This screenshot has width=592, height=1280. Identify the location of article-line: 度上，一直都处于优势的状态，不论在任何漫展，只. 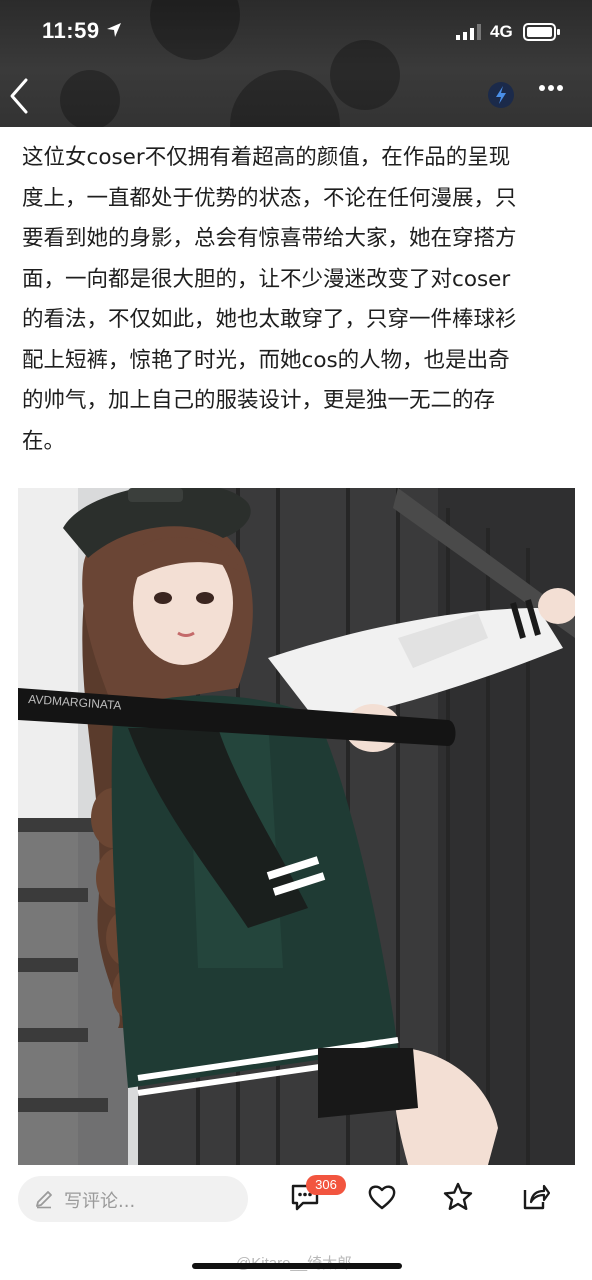
(269, 198).